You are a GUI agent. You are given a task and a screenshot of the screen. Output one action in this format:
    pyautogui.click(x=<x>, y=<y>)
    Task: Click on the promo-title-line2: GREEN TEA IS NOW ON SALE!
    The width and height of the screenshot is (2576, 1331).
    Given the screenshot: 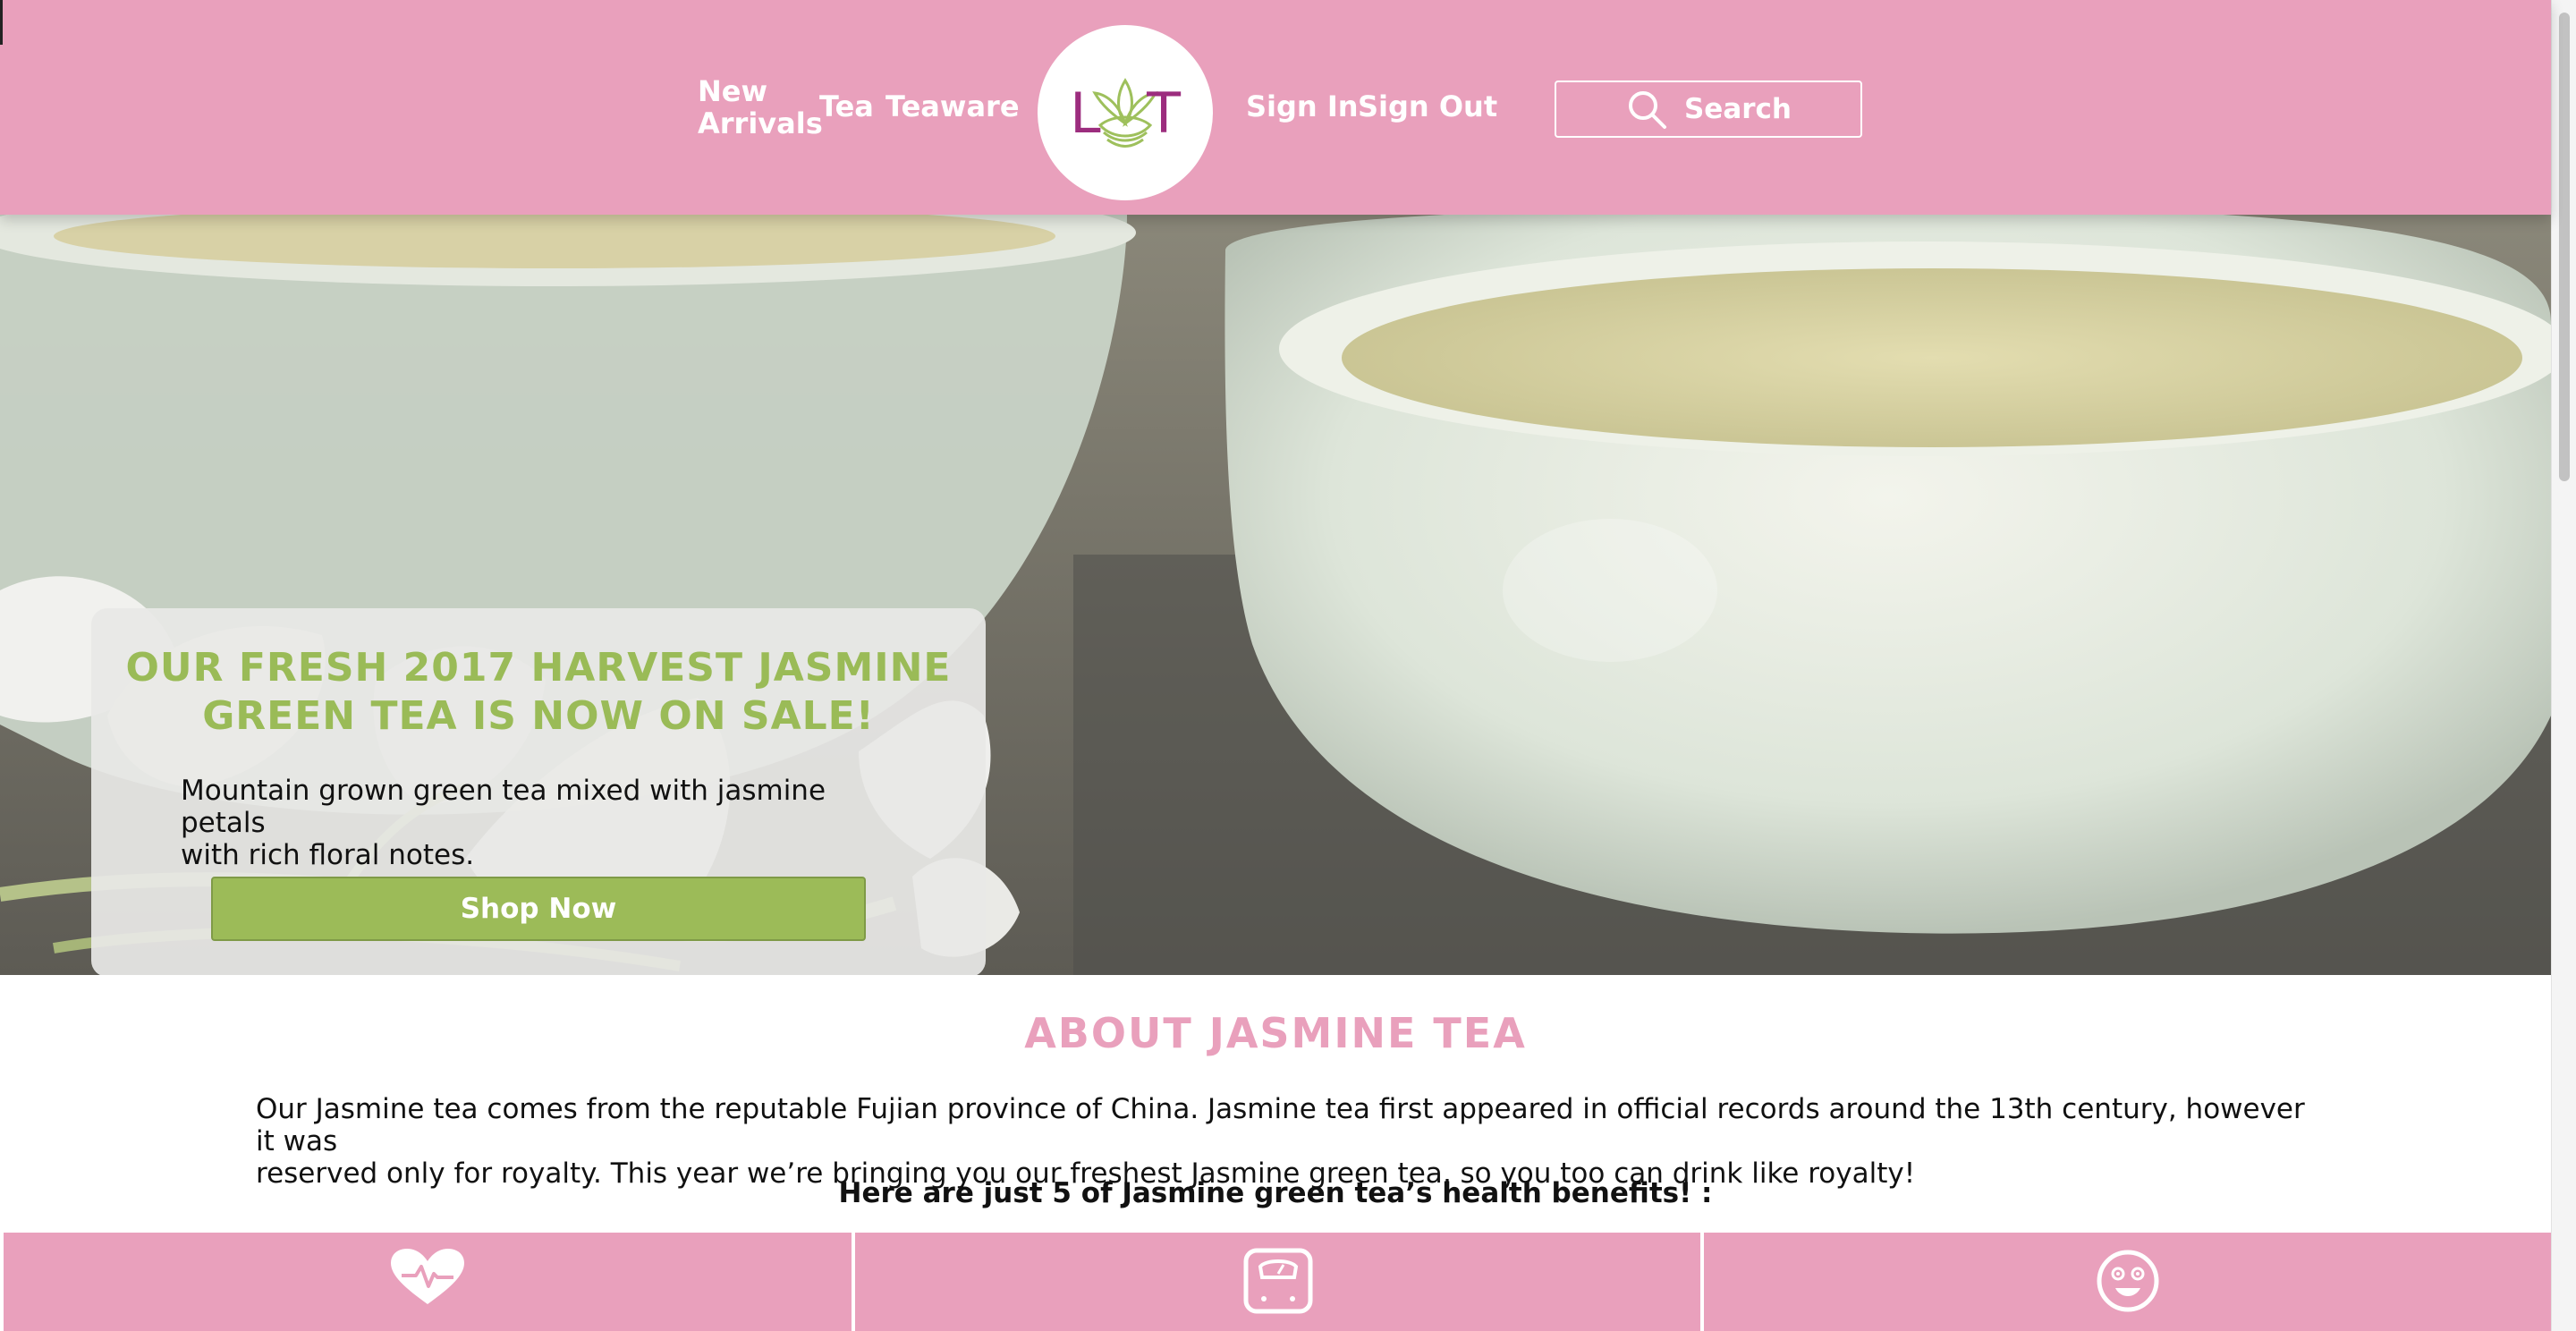 What is the action you would take?
    pyautogui.click(x=538, y=716)
    